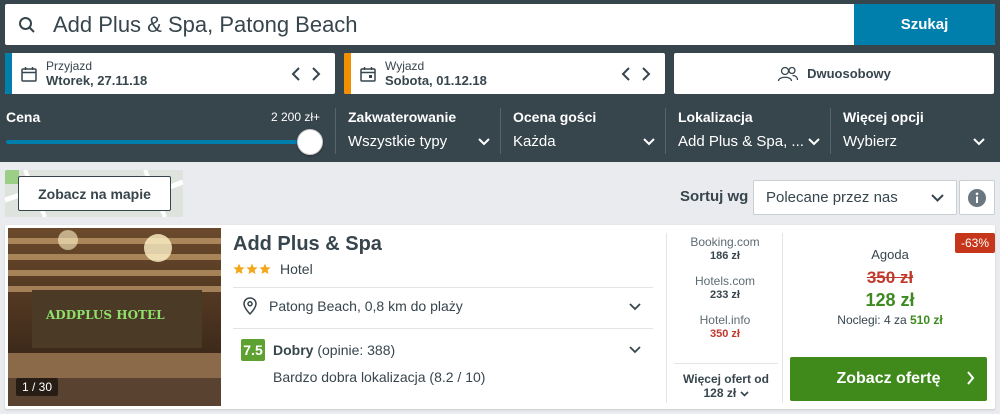 Image resolution: width=1000 pixels, height=414 pixels. I want to click on photo-counter: 1 / 30, so click(37, 387).